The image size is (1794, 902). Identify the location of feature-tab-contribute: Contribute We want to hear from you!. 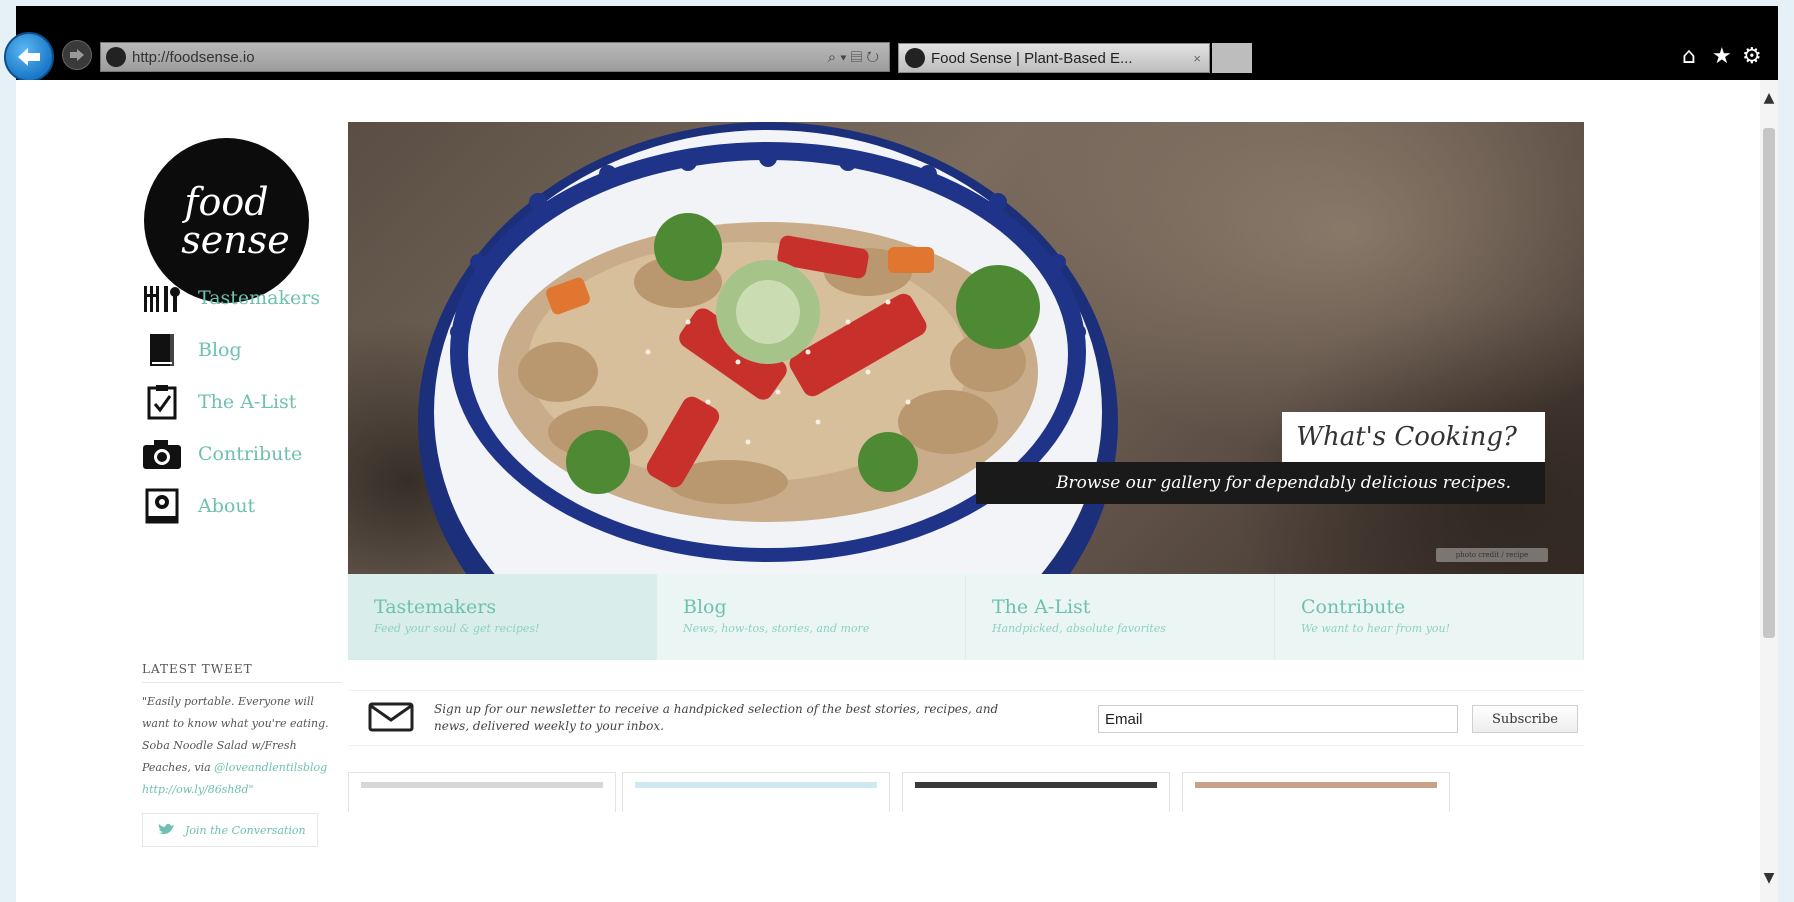
(1429, 617).